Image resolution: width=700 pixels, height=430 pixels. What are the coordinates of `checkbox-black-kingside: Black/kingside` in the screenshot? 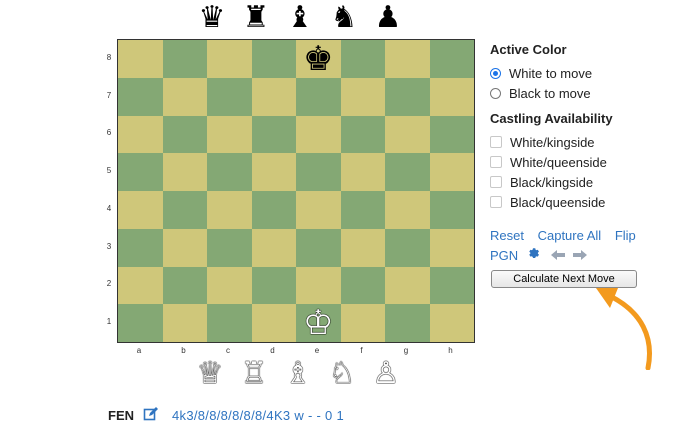 It's located at (590, 182).